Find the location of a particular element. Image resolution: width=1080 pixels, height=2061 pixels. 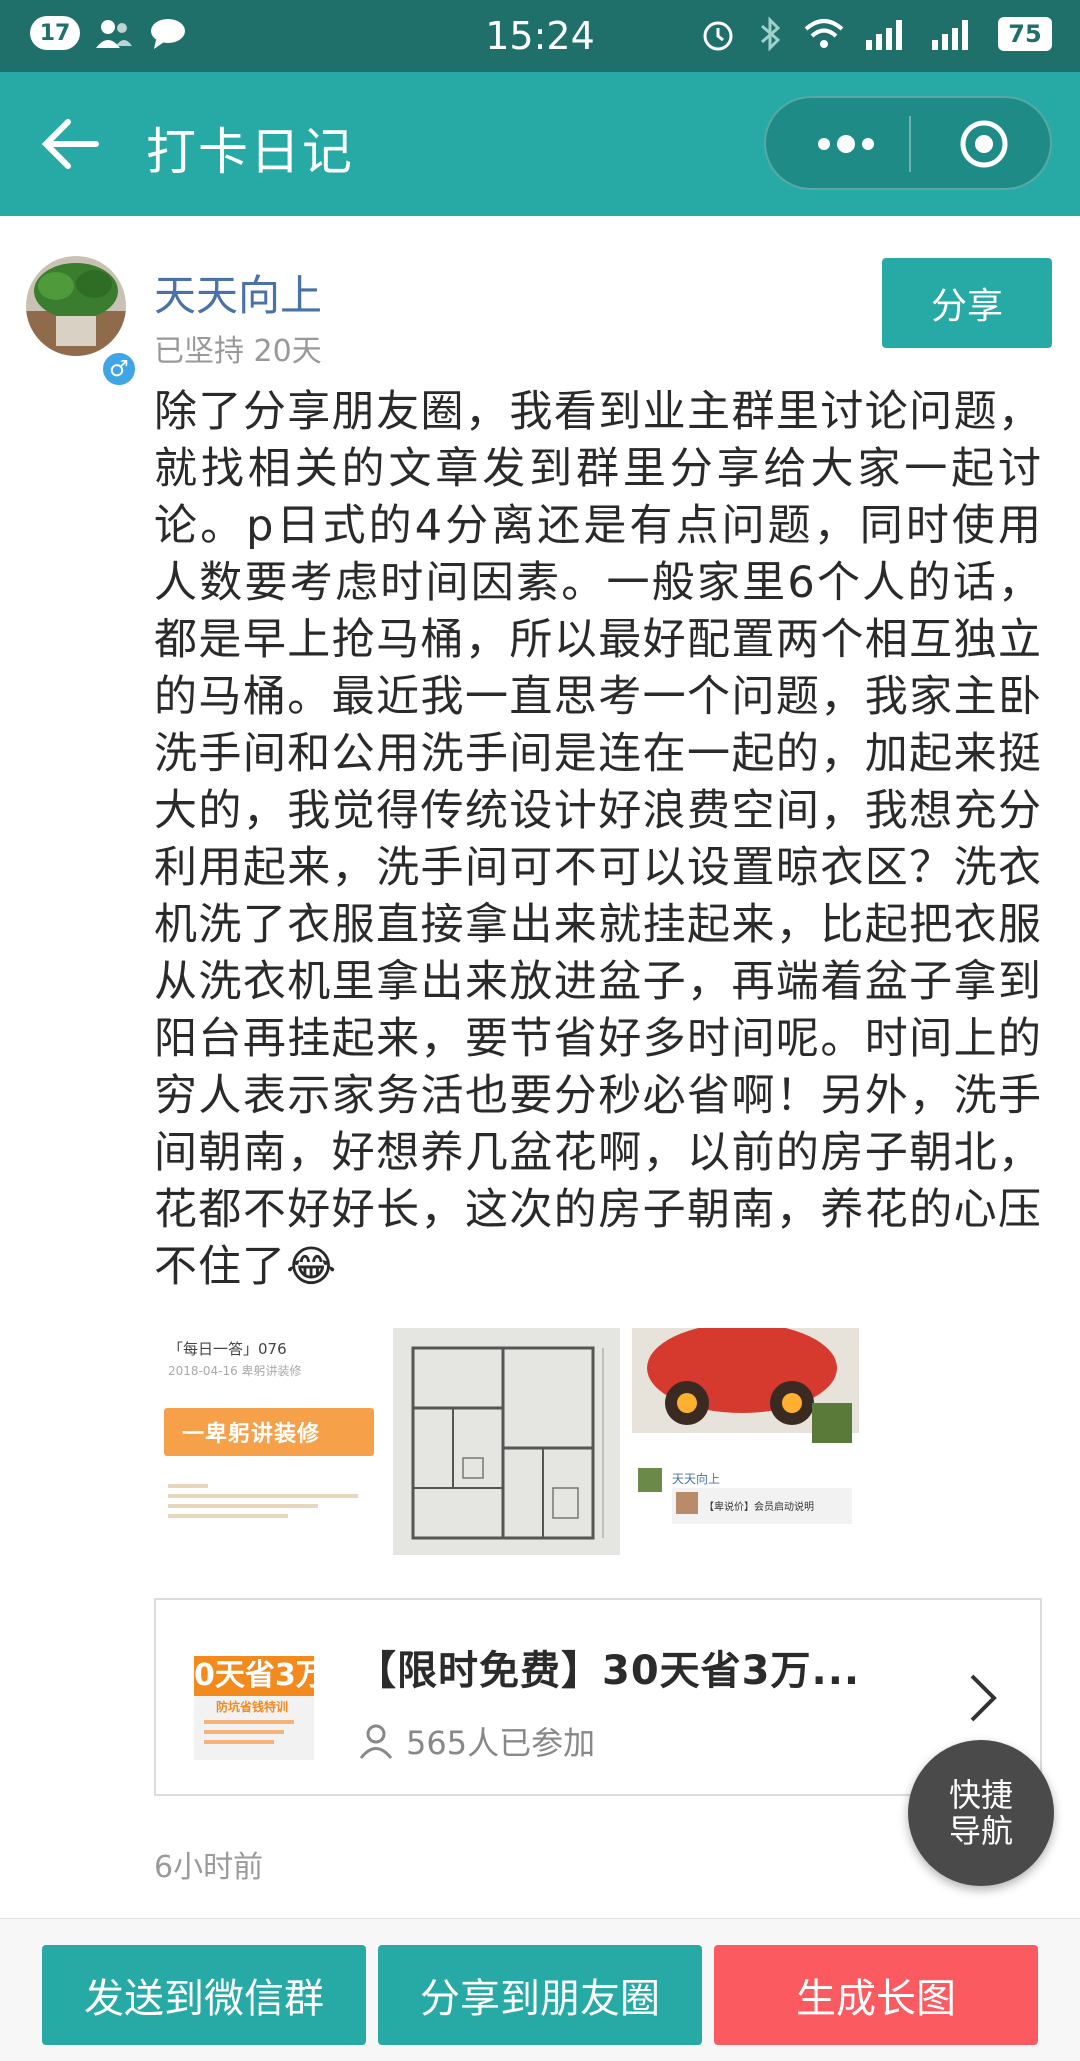

status-bar: 17 15:24 75 is located at coordinates (540, 36).